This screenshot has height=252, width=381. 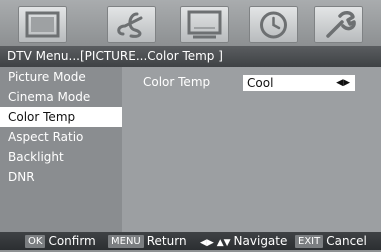 What do you see at coordinates (260, 83) in the screenshot?
I see `color-temp-value: Cool` at bounding box center [260, 83].